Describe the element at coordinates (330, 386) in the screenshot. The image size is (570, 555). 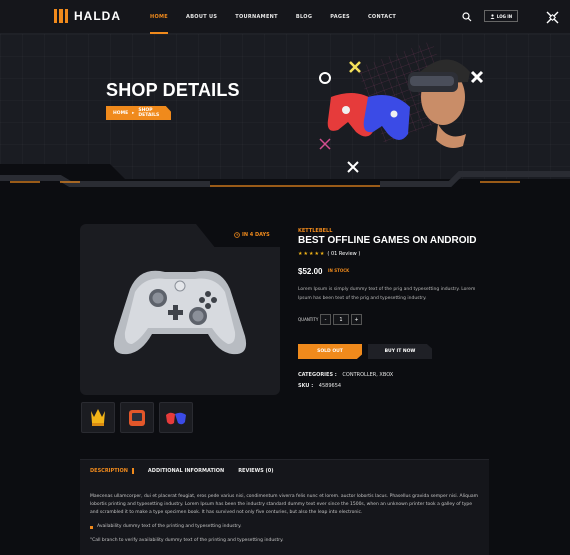
I see `sku-value: 4589654` at that location.